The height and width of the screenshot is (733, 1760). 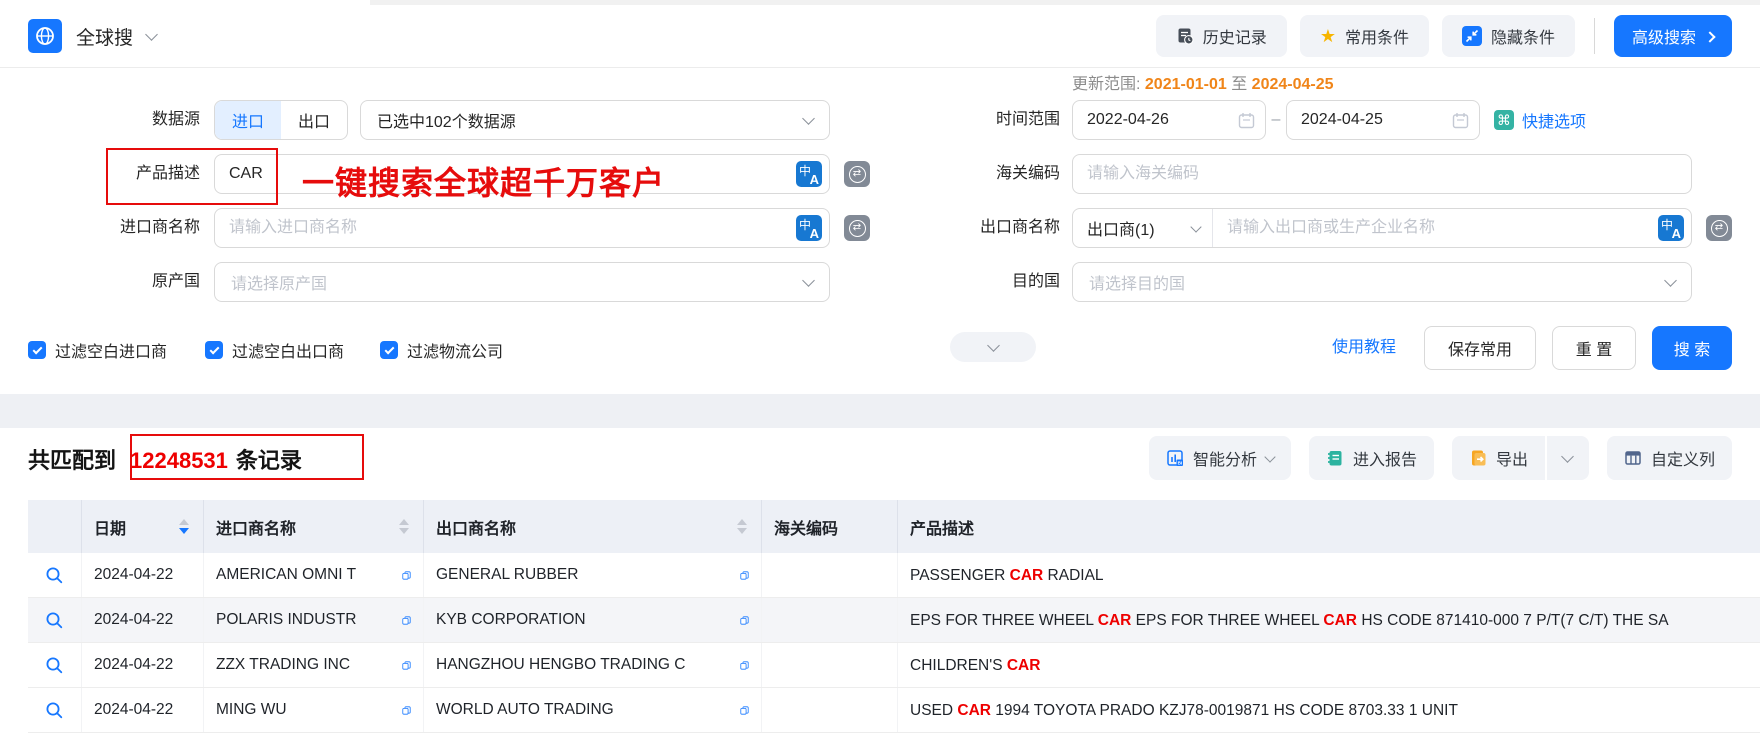 I want to click on favorites-button-label: 常用条件, so click(x=1376, y=38).